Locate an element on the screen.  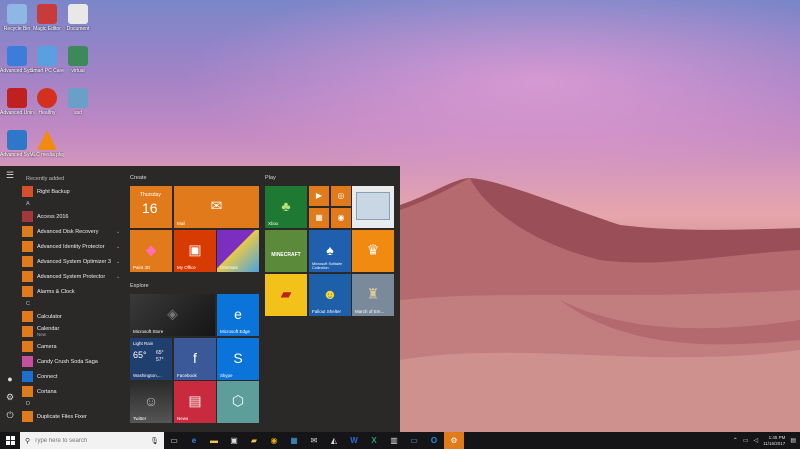
app-calculator: Calculator is located at coordinates (72, 316).